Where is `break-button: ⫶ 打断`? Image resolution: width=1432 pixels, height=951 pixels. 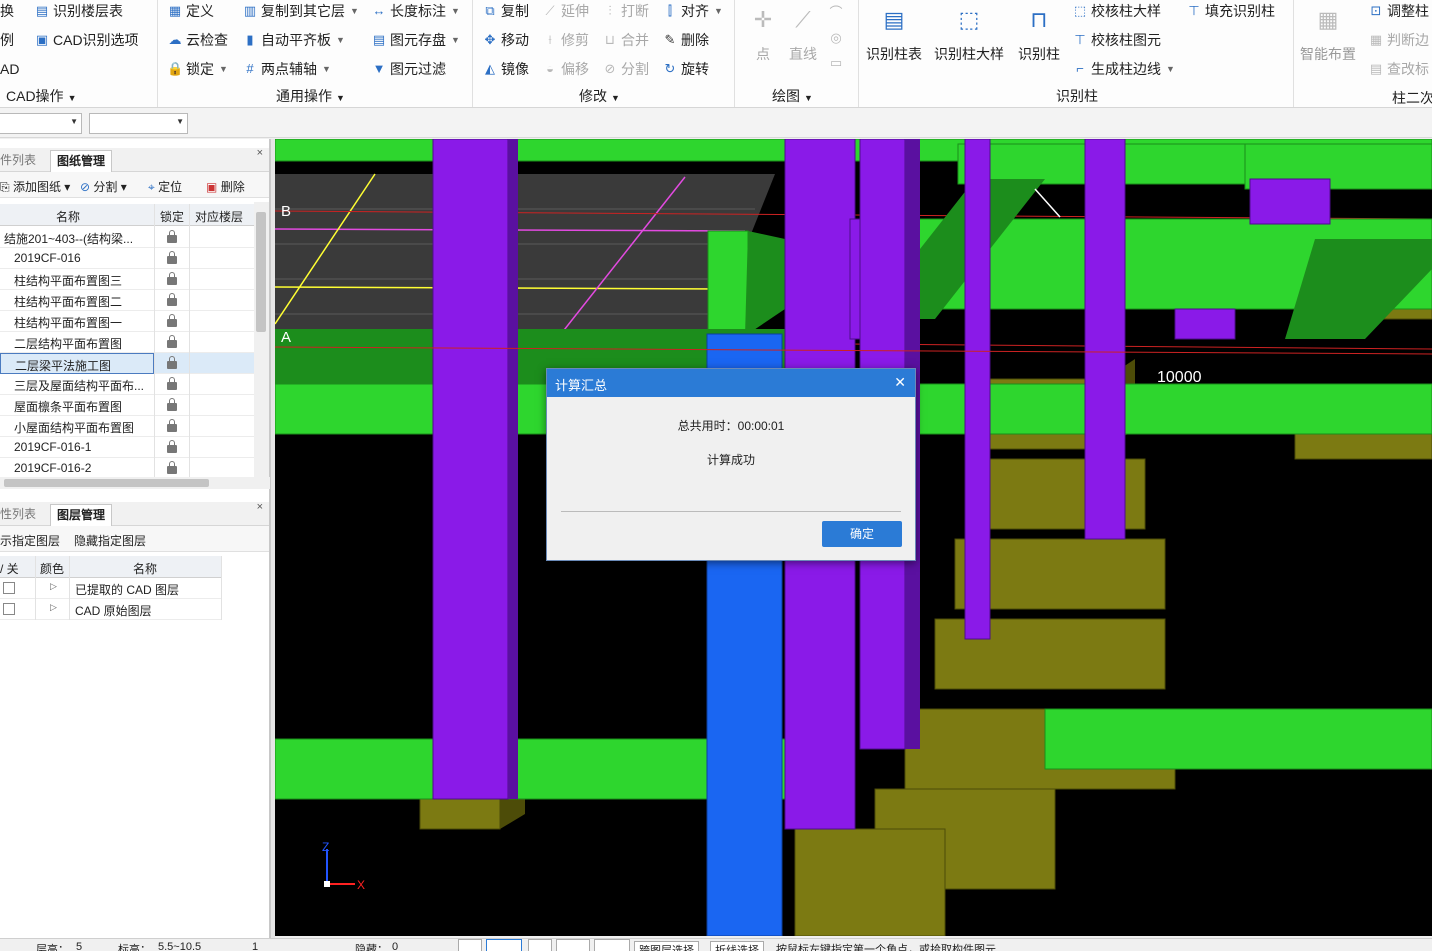 break-button: ⫶ 打断 is located at coordinates (625, 11).